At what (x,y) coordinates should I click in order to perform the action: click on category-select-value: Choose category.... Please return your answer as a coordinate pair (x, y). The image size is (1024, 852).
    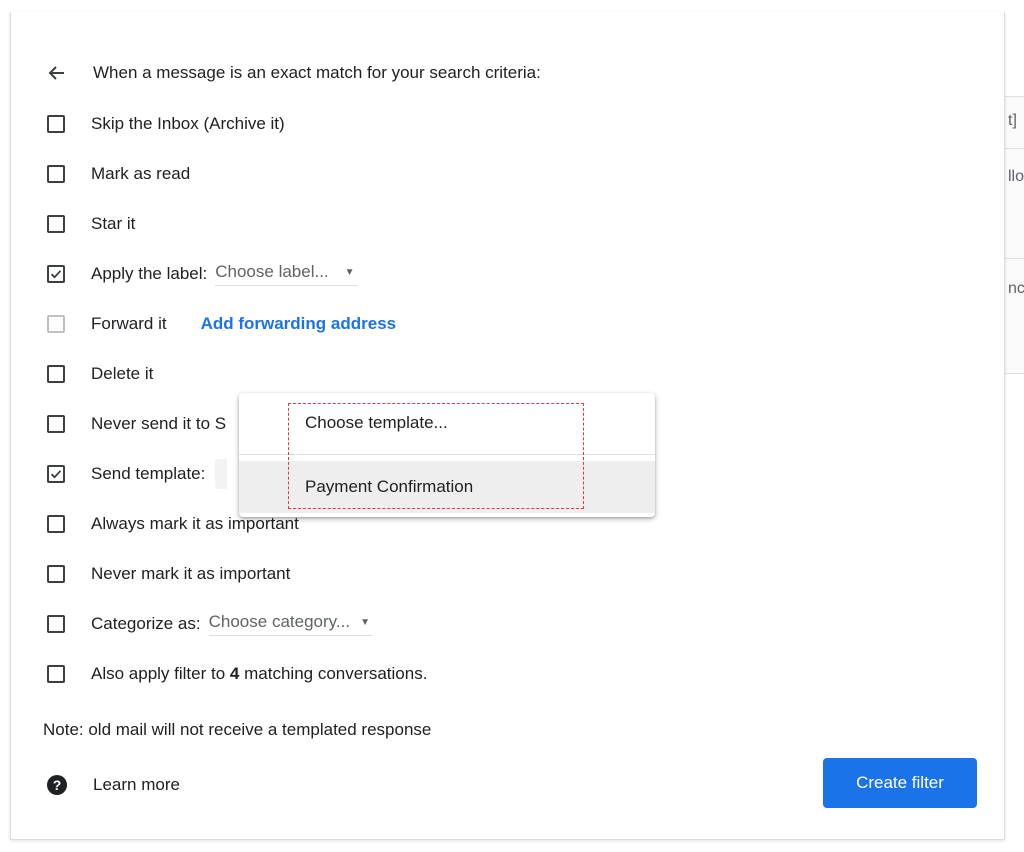
    Looking at the image, I should click on (279, 621).